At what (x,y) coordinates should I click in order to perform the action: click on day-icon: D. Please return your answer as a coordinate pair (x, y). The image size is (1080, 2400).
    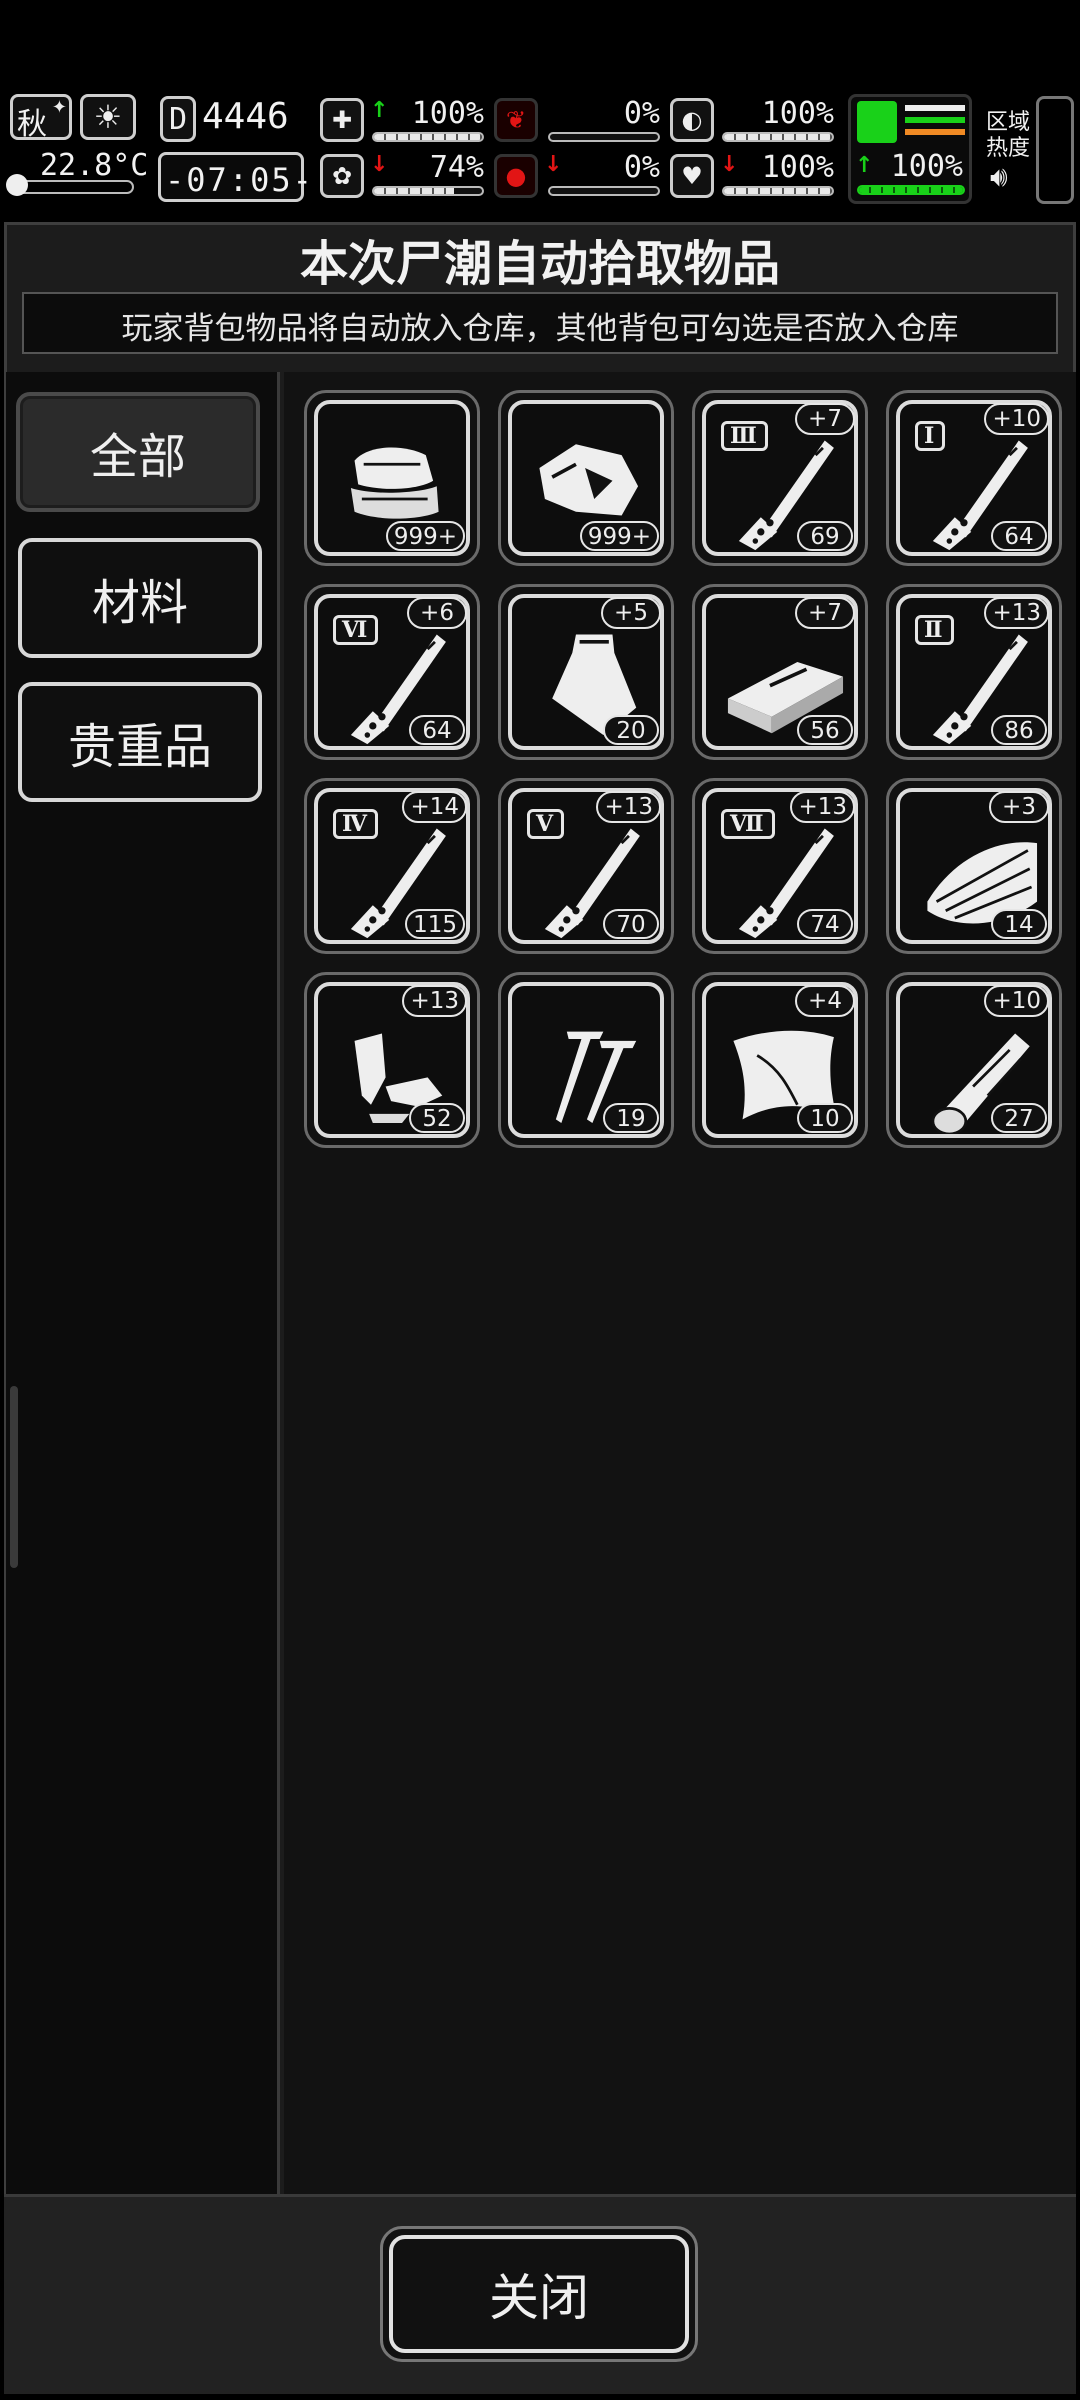
    Looking at the image, I should click on (178, 119).